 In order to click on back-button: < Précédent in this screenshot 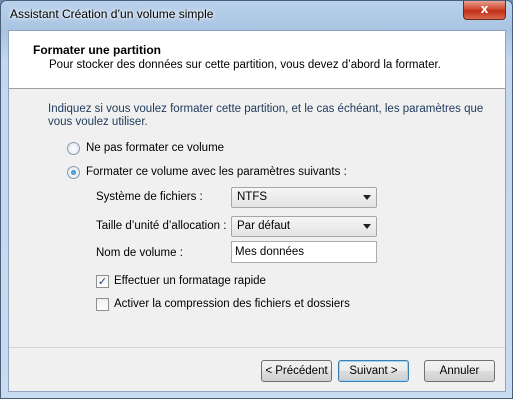, I will do `click(296, 371)`.